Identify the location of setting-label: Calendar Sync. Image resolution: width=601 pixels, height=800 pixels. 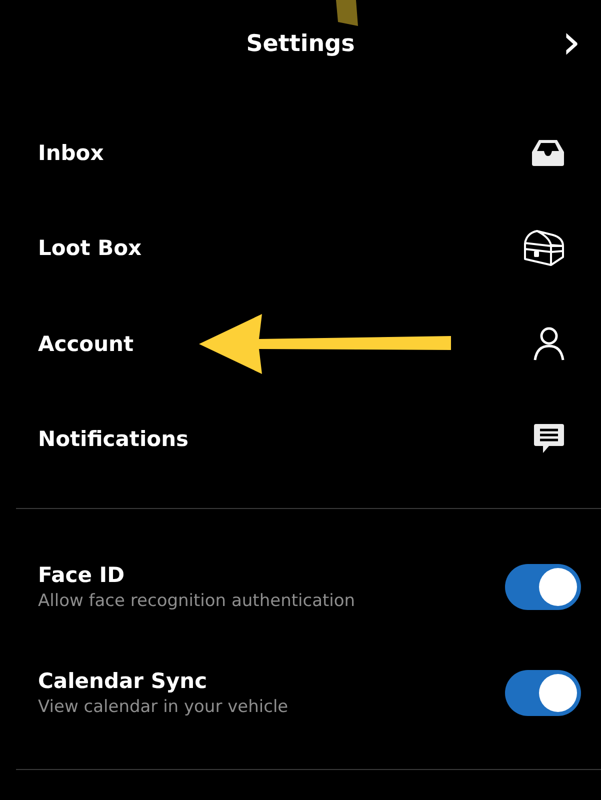
(123, 681).